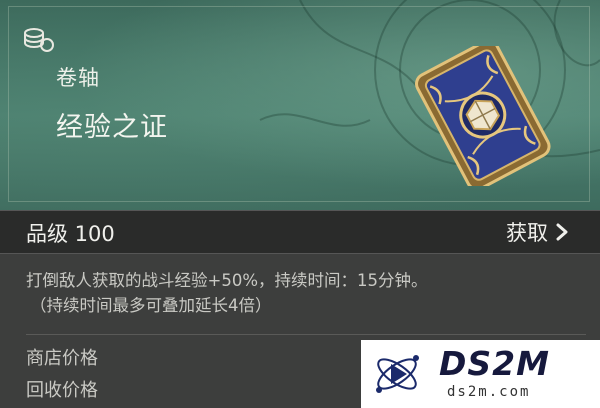  Describe the element at coordinates (489, 392) in the screenshot. I see `watermark-subtitle: ds2m.com` at that location.